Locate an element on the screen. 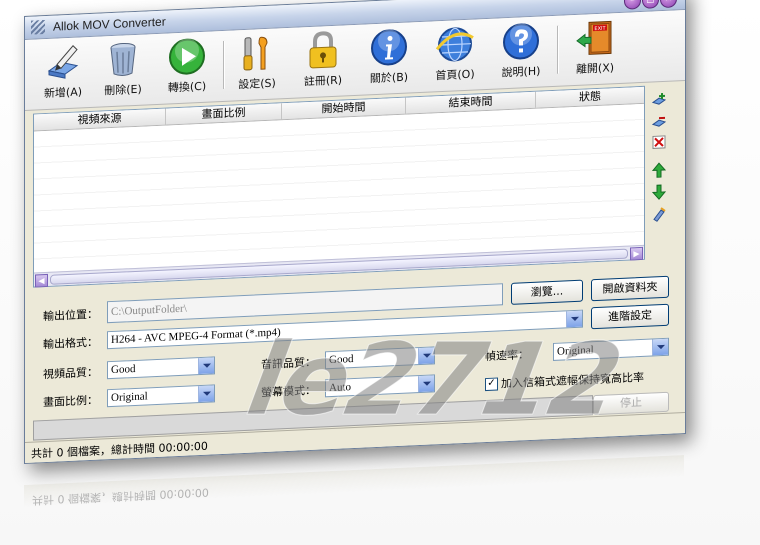  svg-text: EXIT is located at coordinates (600, 29).